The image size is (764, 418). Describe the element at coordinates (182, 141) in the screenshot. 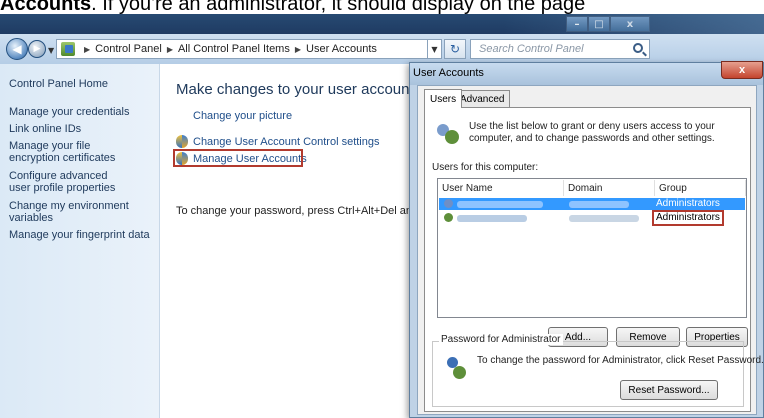

I see `uac-shield-icon` at that location.